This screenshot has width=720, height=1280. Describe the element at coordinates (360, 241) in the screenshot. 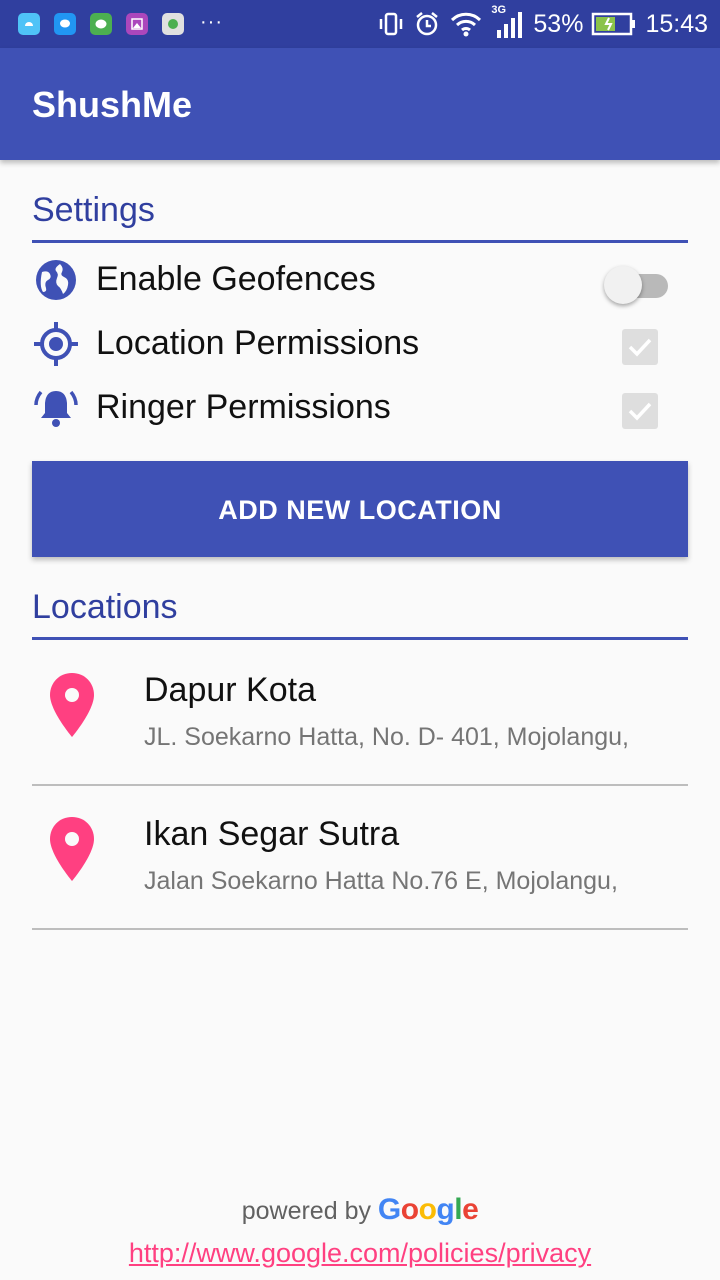

I see `settings-divider` at that location.